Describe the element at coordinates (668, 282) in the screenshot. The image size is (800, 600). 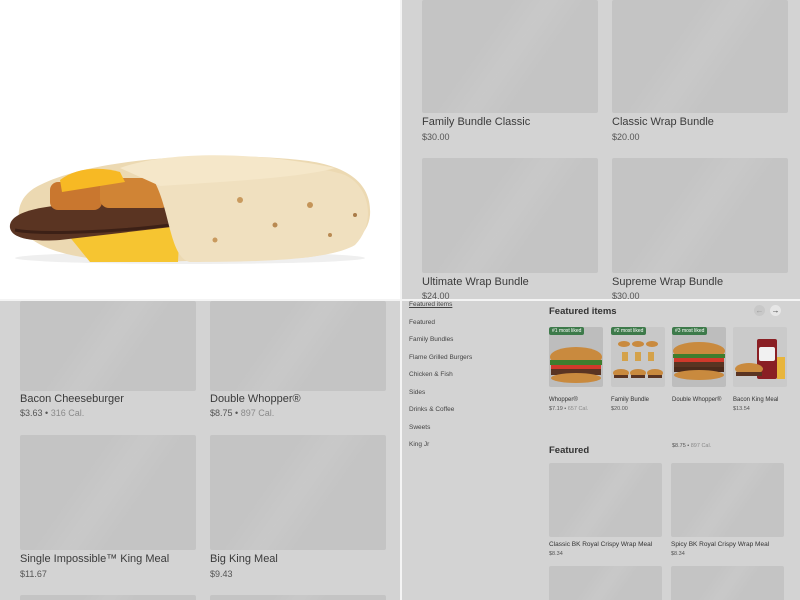
I see `item-name: Supreme Wrap Bundle` at that location.